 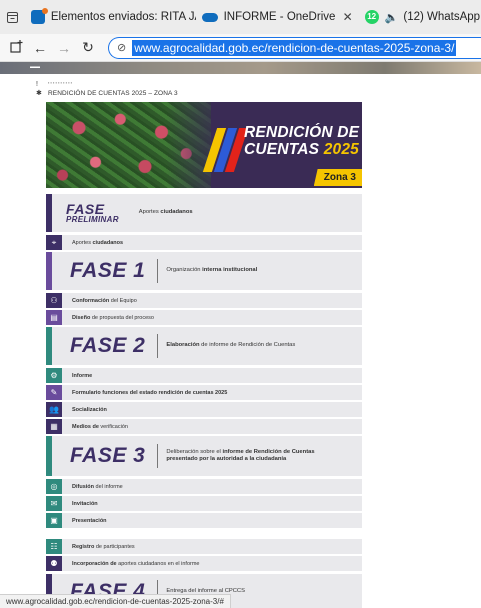 What do you see at coordinates (204, 546) in the screenshot?
I see `phase-item: ☷ Registro de participantes` at bounding box center [204, 546].